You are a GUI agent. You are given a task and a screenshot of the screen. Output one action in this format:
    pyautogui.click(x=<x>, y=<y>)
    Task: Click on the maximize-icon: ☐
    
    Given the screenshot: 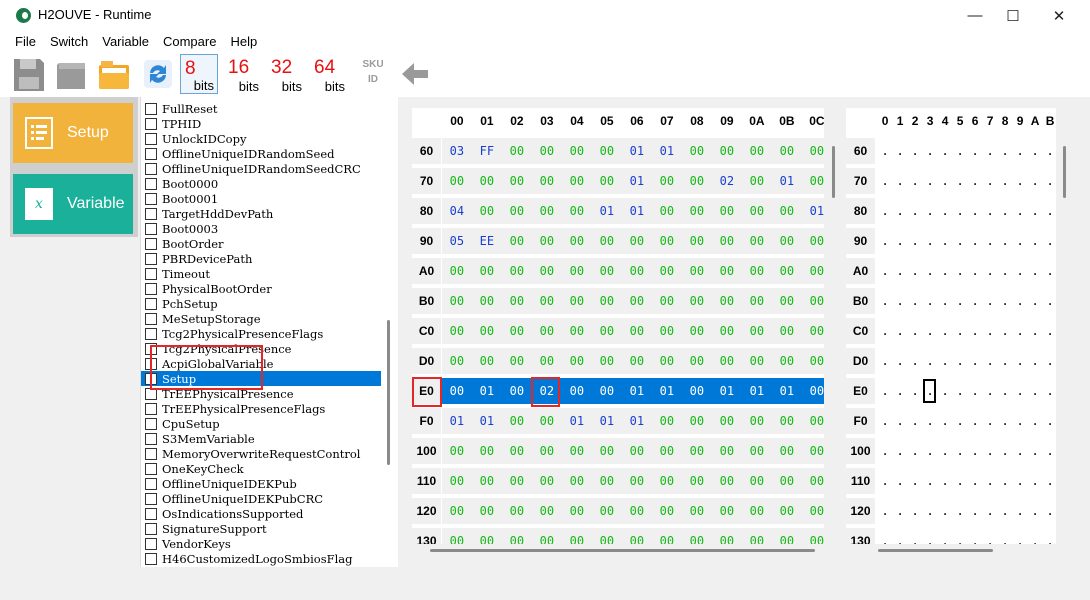 What is the action you would take?
    pyautogui.click(x=1013, y=15)
    